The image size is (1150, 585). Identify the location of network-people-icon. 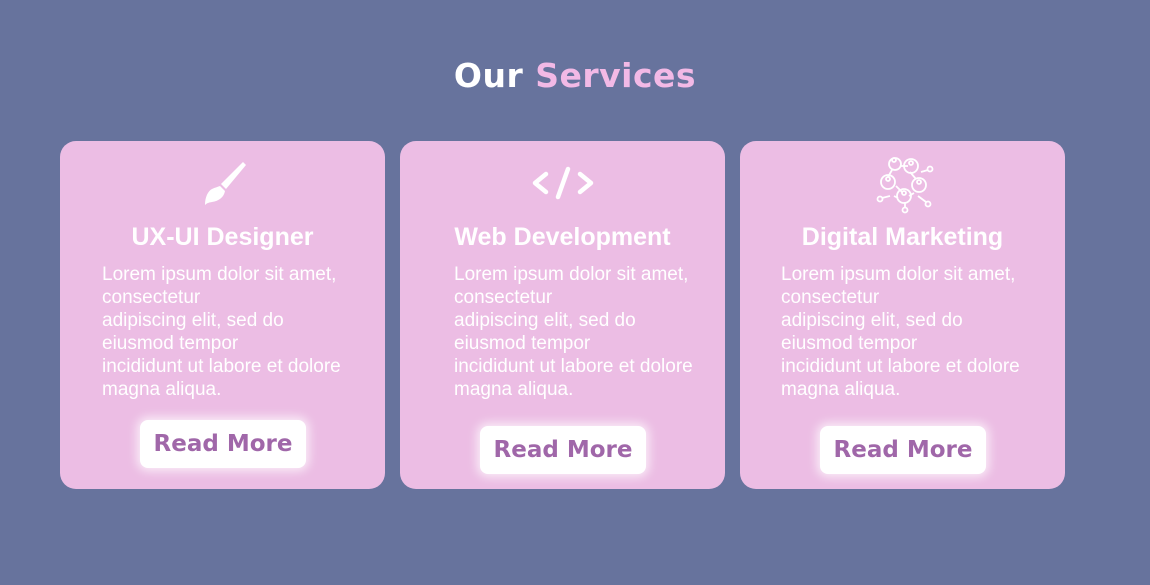
(902, 185).